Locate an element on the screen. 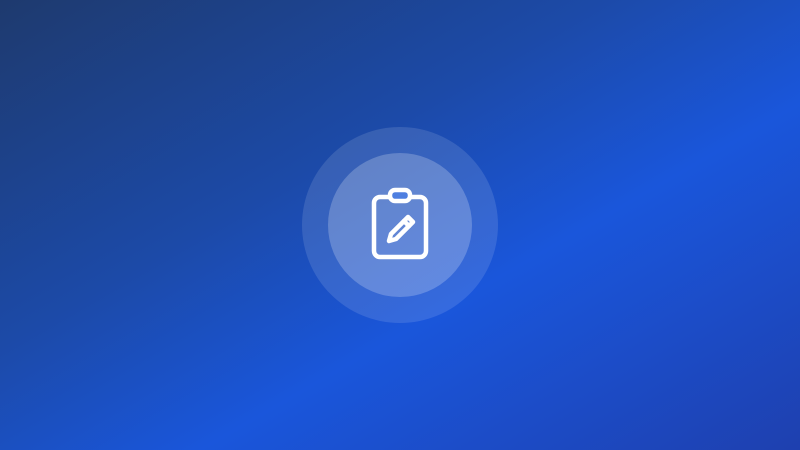  clipboard-edit-icon is located at coordinates (400, 223).